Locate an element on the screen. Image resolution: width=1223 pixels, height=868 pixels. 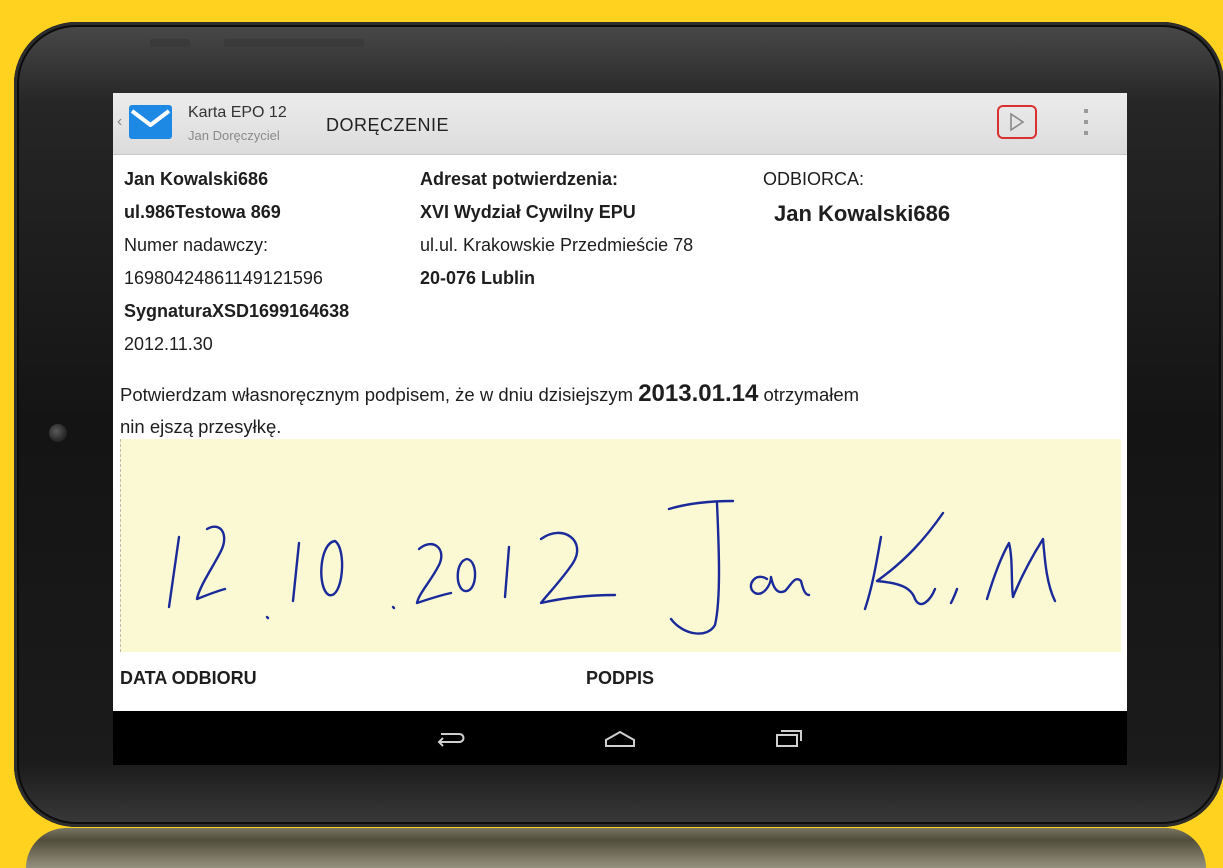
recipient-label: ODBIORCA: is located at coordinates (814, 179).